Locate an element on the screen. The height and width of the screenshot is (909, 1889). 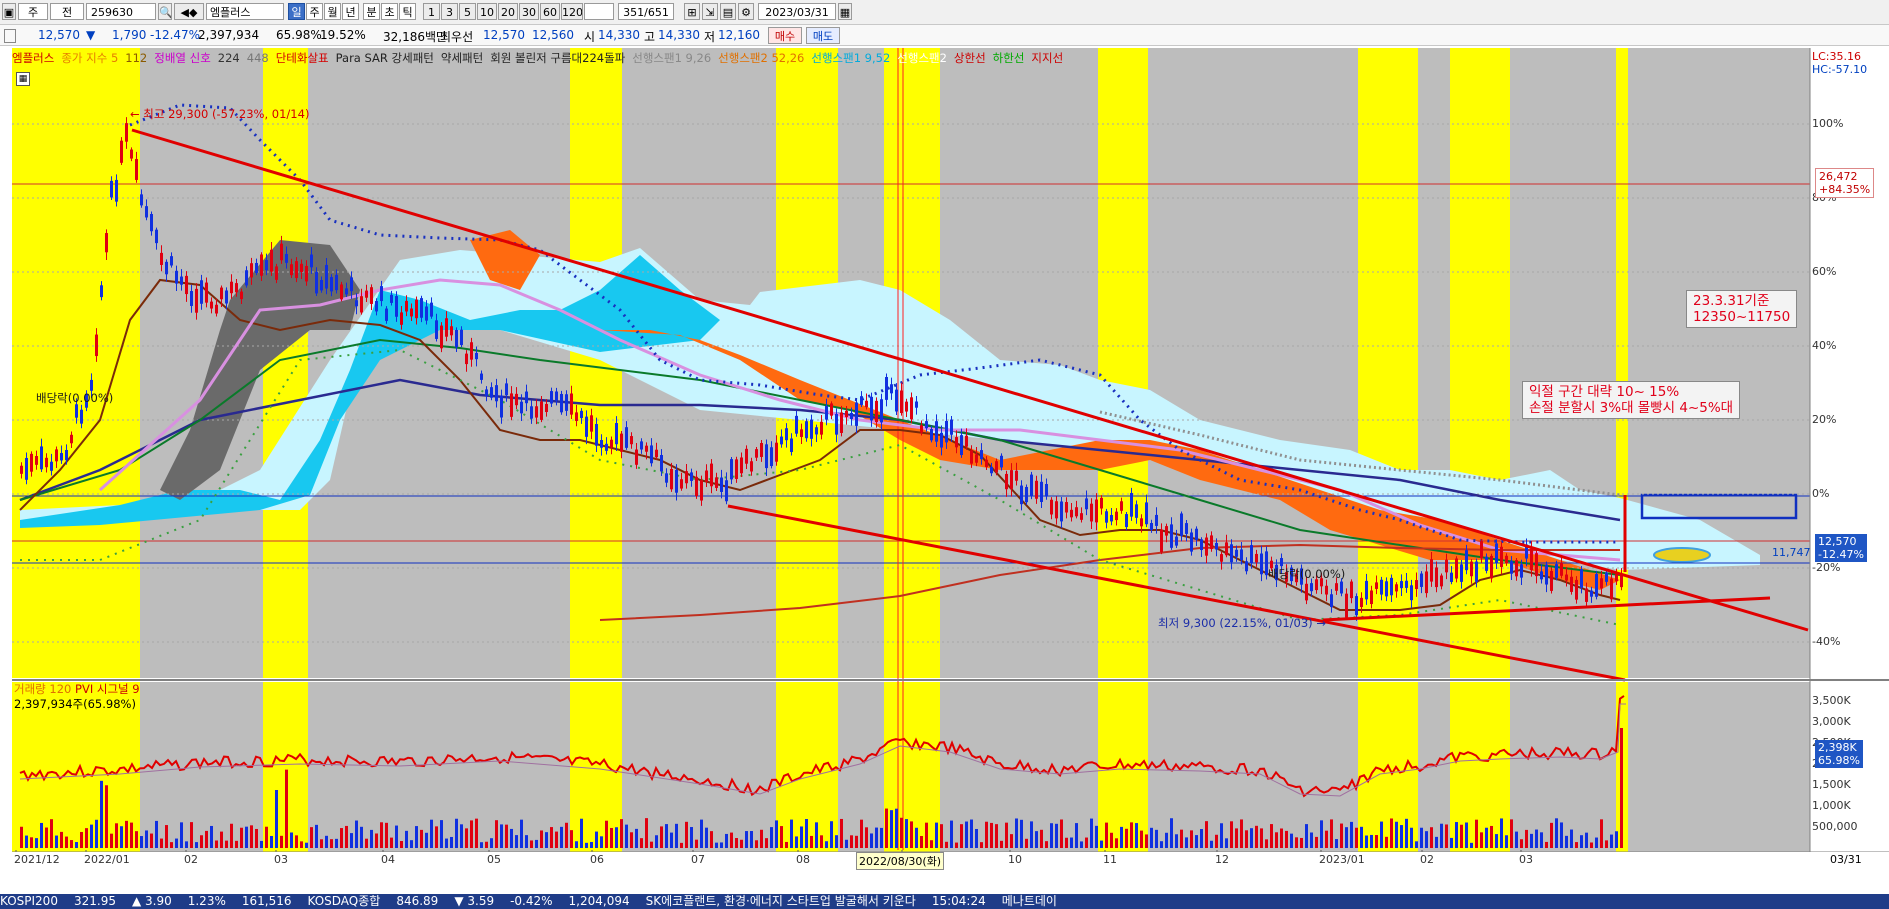
grid-icon: ▦ is located at coordinates (23, 79).